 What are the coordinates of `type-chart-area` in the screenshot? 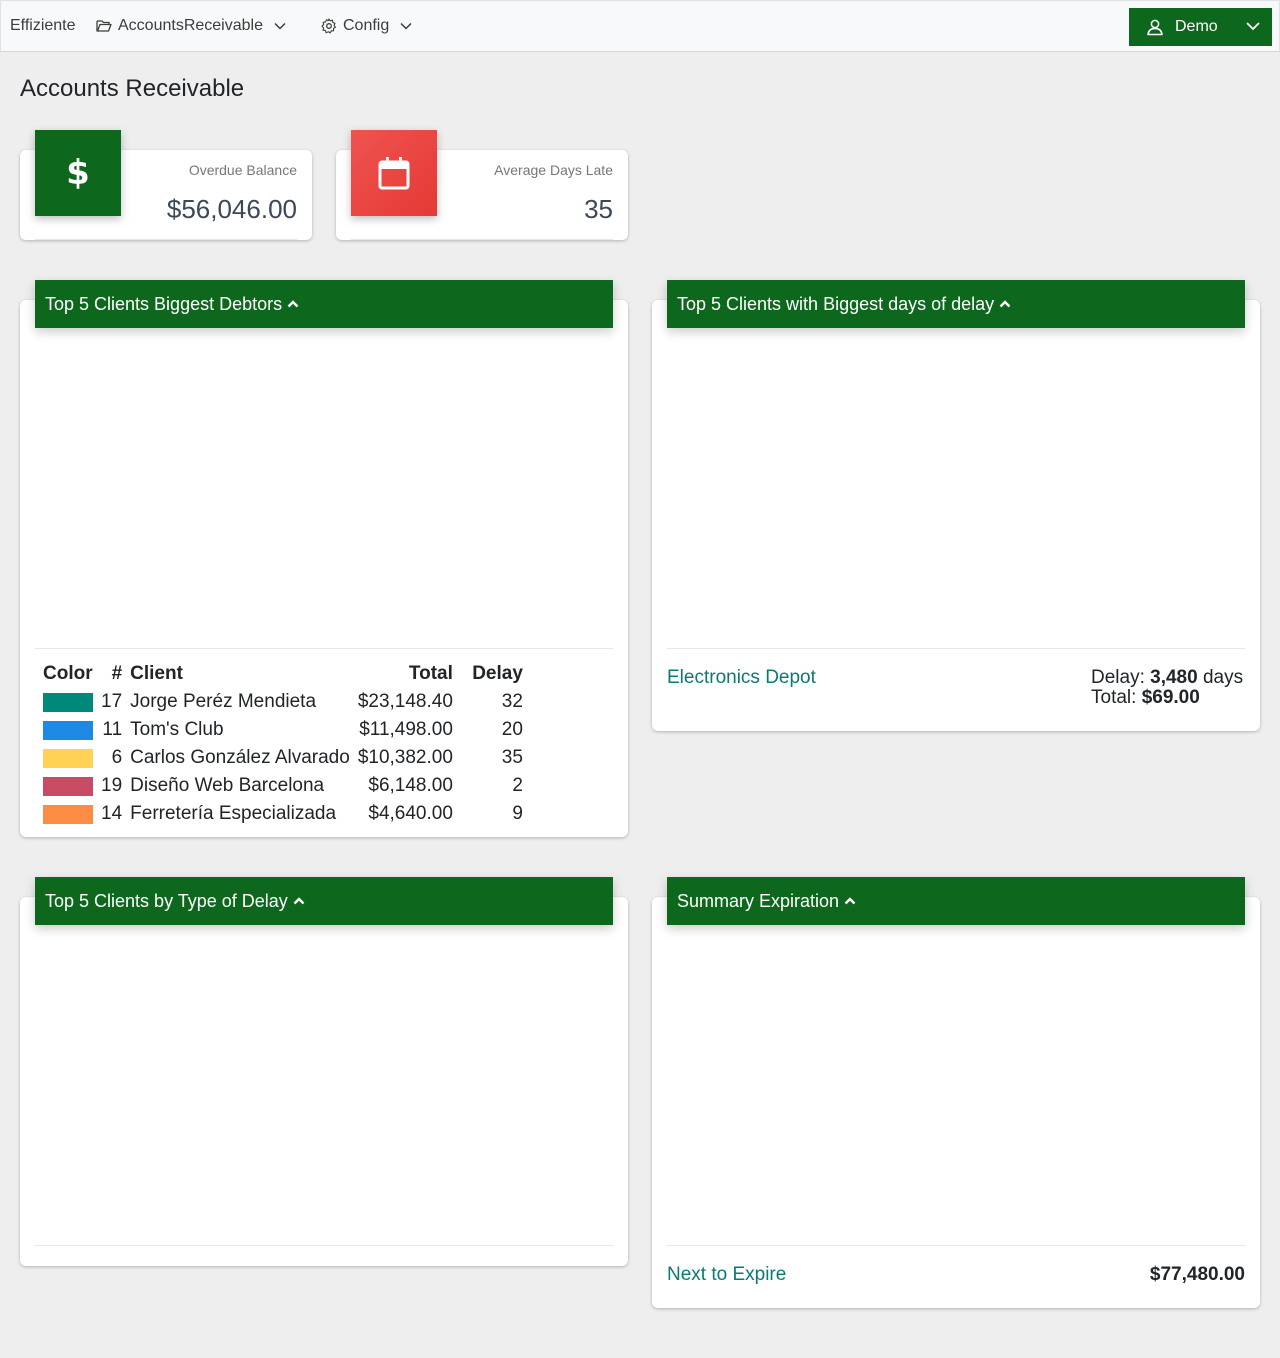 It's located at (324, 1085).